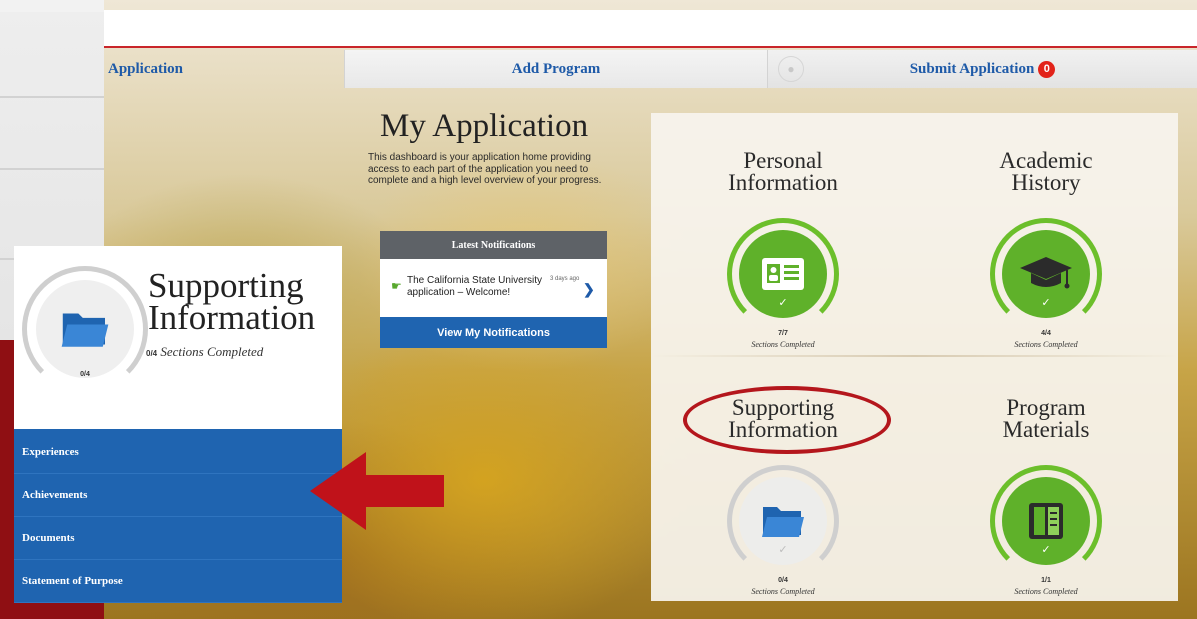 The height and width of the screenshot is (619, 1197). What do you see at coordinates (650, 29) in the screenshot?
I see `top-bar` at bounding box center [650, 29].